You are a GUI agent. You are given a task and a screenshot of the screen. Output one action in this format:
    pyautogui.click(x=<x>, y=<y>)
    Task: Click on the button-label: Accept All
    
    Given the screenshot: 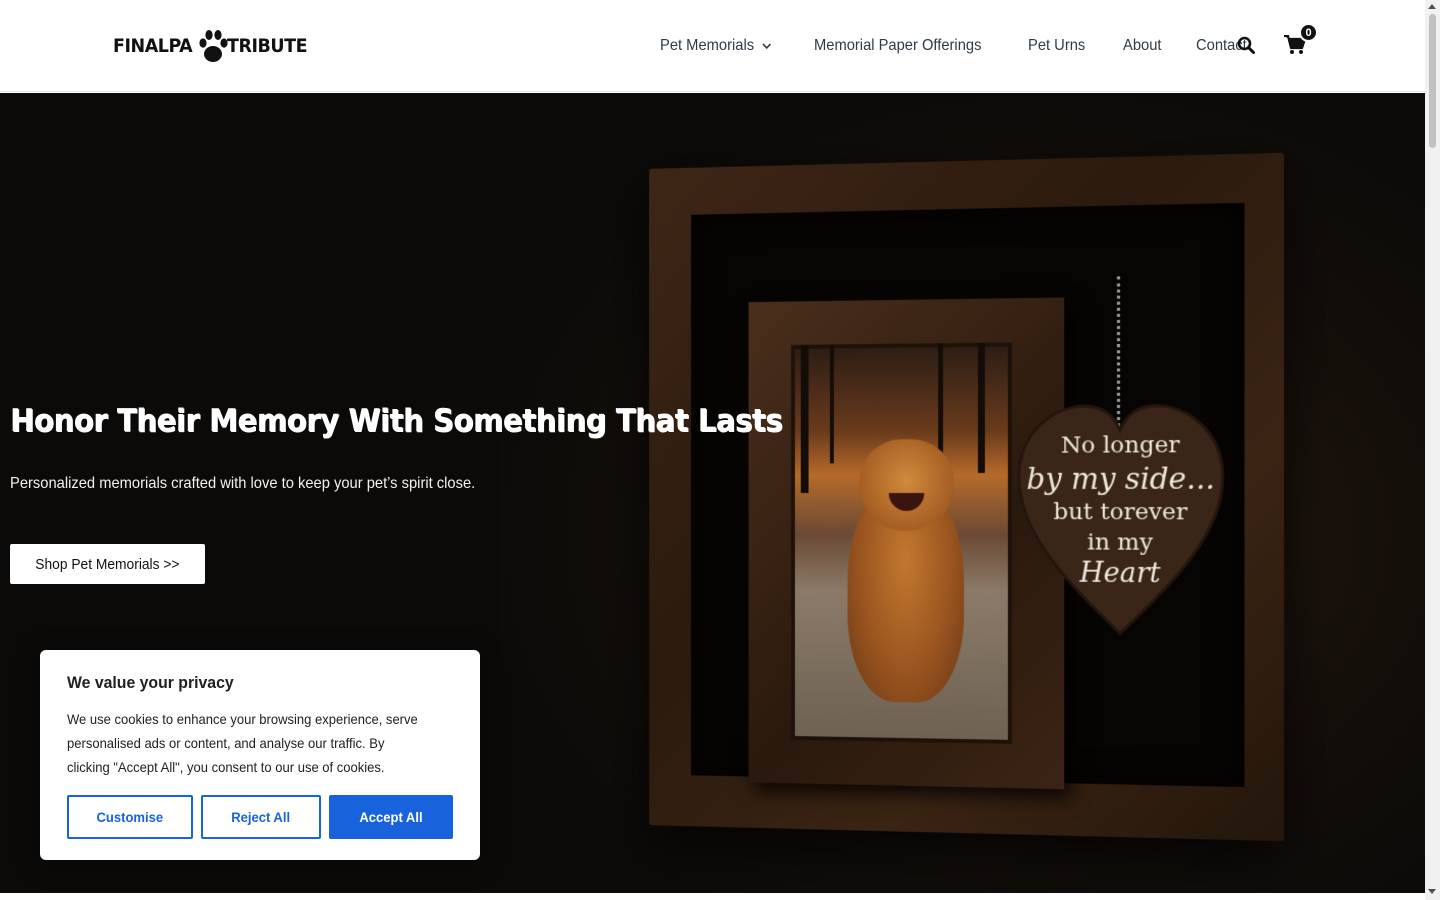 What is the action you would take?
    pyautogui.click(x=391, y=817)
    